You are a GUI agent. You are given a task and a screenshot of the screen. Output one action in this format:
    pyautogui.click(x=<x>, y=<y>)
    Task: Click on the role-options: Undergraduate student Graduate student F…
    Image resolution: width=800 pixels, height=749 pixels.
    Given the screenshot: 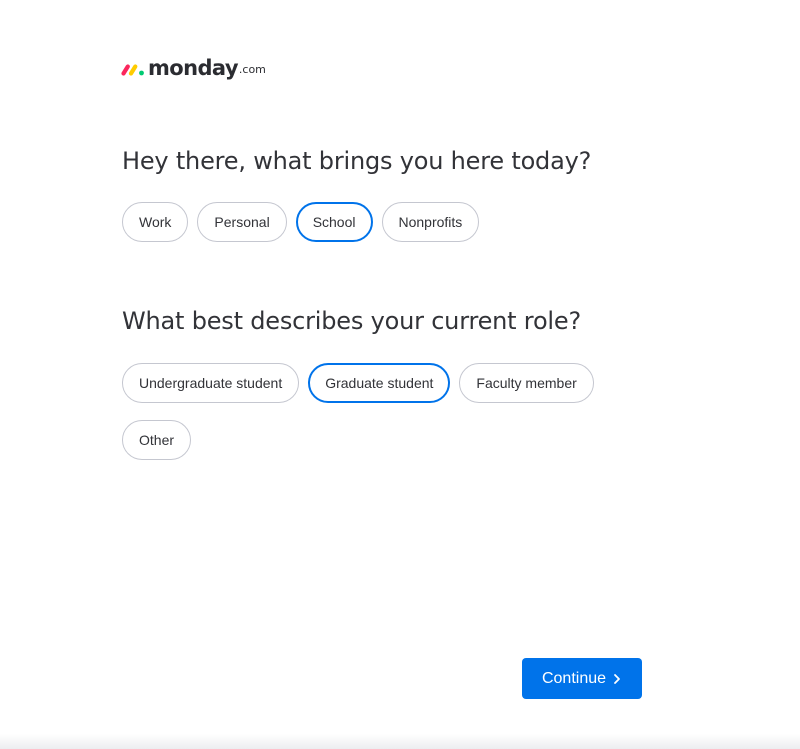 What is the action you would take?
    pyautogui.click(x=372, y=411)
    